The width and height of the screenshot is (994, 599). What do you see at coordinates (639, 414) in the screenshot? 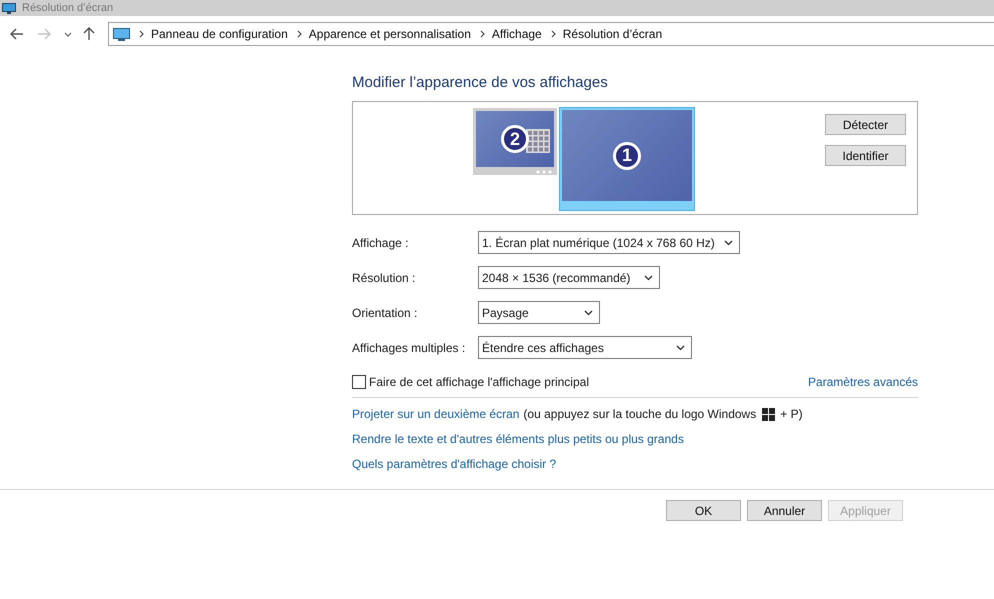
I see `shortcut-text: (ou appuyez sur la touche du logo Windows` at bounding box center [639, 414].